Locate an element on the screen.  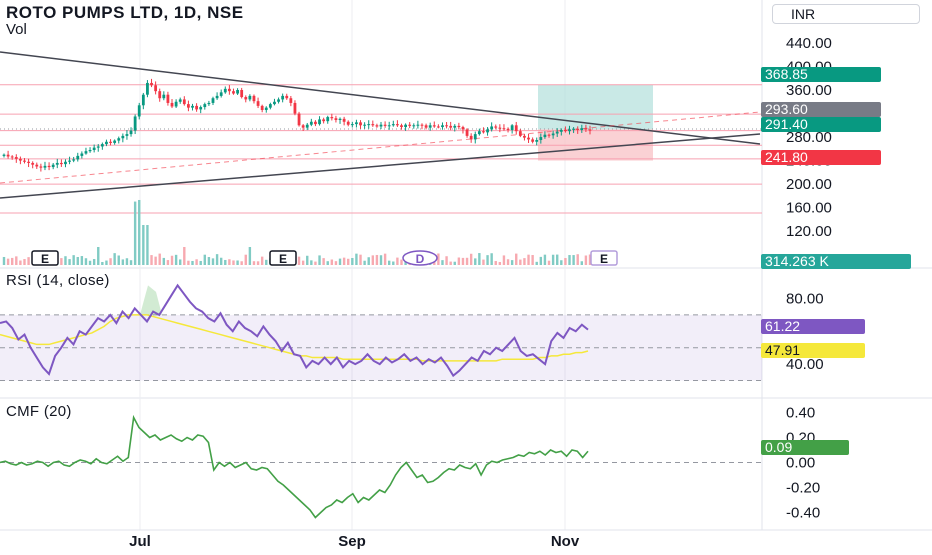
cmf-title: CMF (20) is located at coordinates (39, 411).